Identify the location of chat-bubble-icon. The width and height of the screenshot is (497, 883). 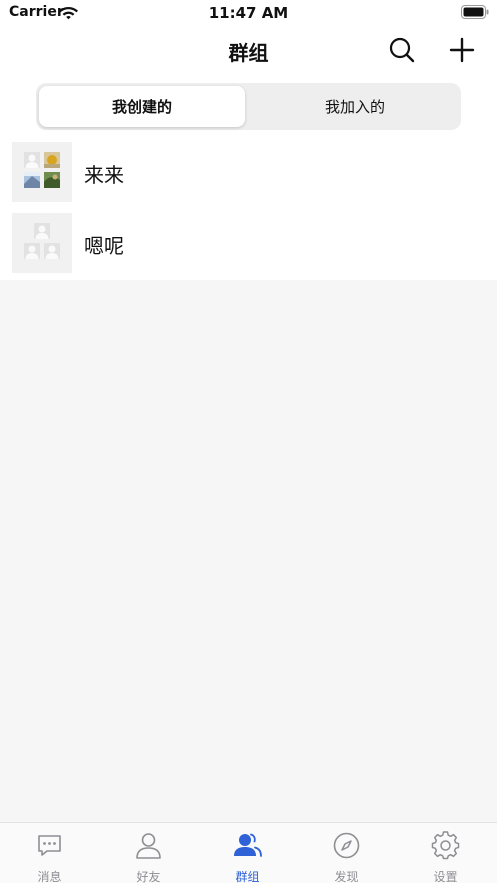
(49, 845).